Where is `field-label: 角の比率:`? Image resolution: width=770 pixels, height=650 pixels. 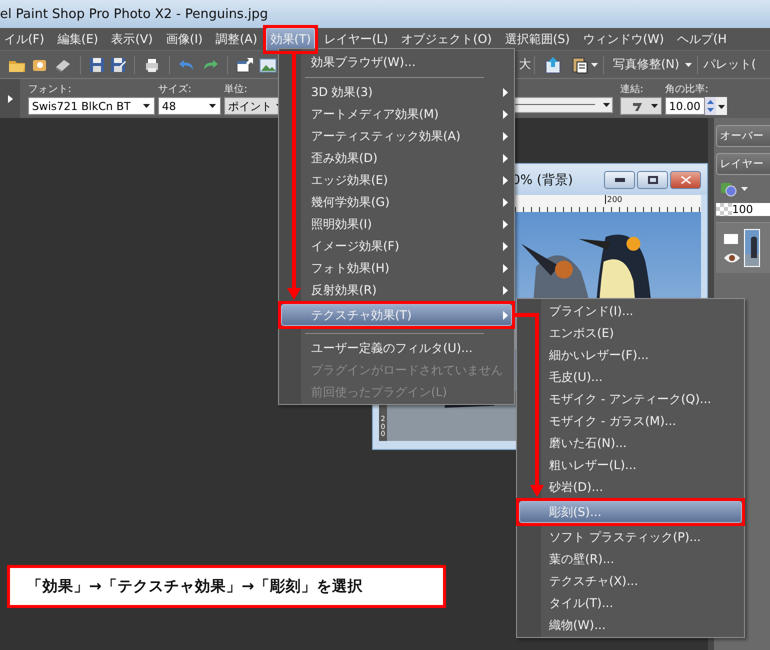
field-label: 角の比率: is located at coordinates (687, 89).